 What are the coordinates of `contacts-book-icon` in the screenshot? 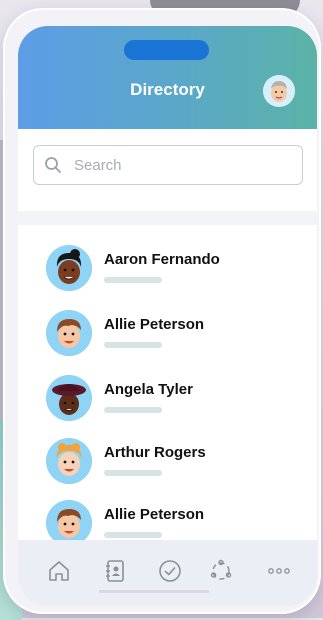 It's located at (115, 571).